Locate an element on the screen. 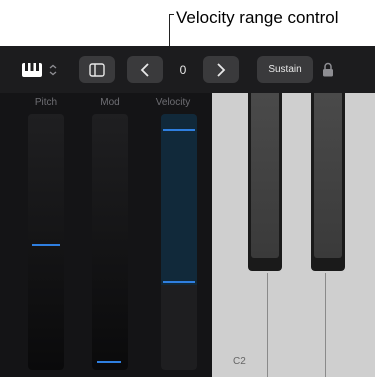  chevron-left-icon is located at coordinates (144, 69).